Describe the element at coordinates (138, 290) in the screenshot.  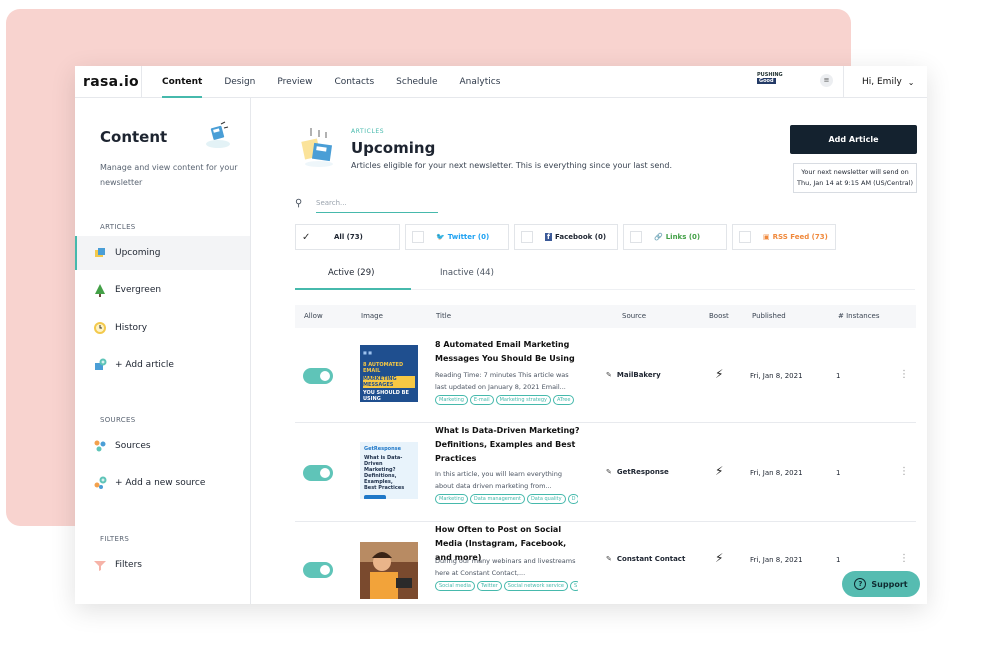
I see `sidebar-item-label: Evergreen` at that location.